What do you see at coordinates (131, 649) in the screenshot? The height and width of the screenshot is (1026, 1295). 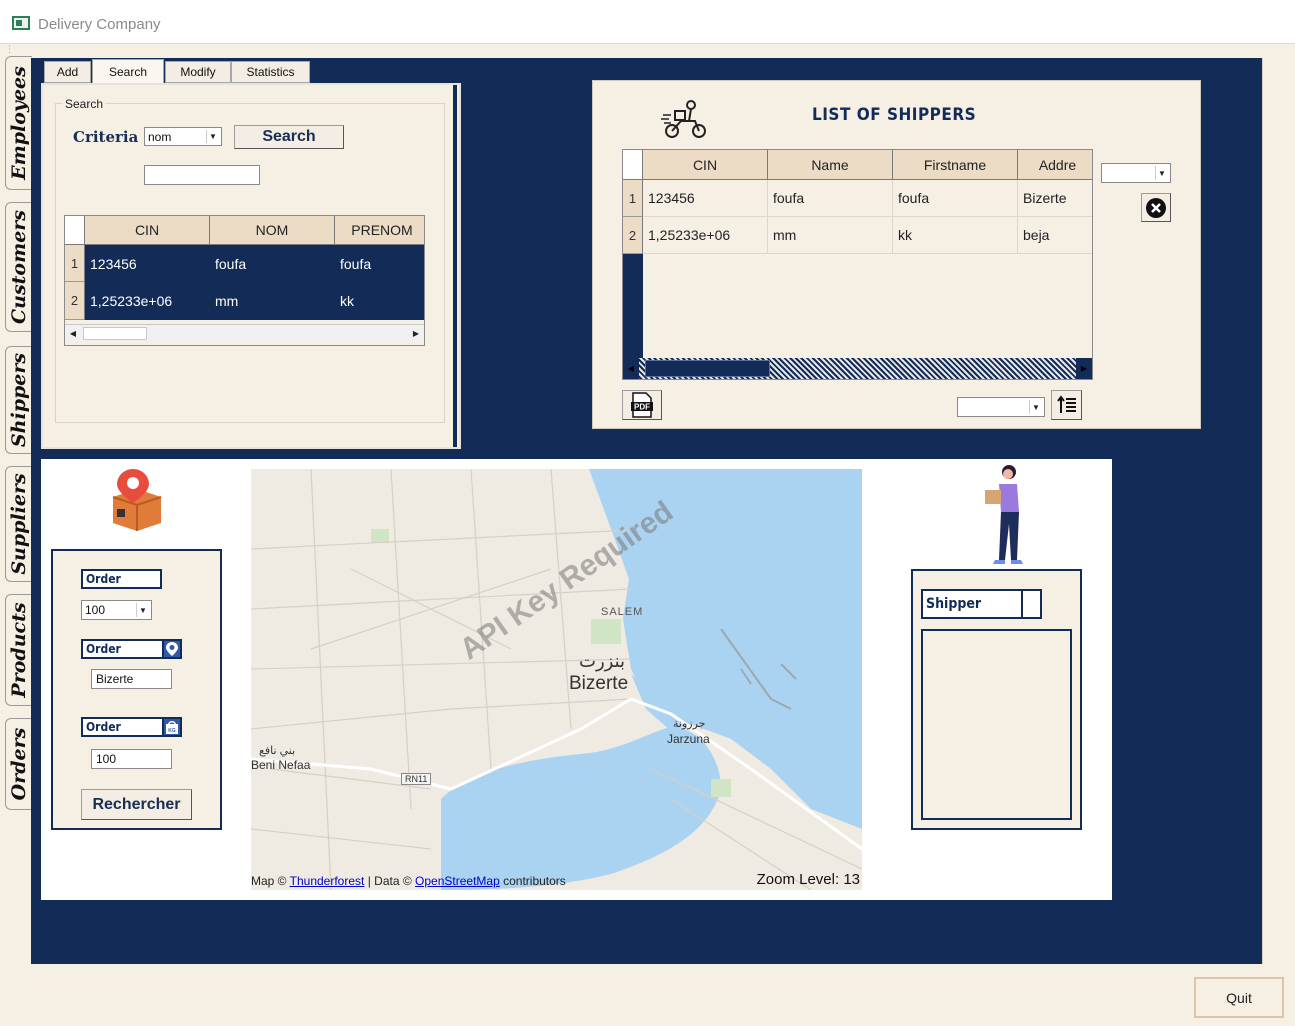 I see `order-location-label: Order` at bounding box center [131, 649].